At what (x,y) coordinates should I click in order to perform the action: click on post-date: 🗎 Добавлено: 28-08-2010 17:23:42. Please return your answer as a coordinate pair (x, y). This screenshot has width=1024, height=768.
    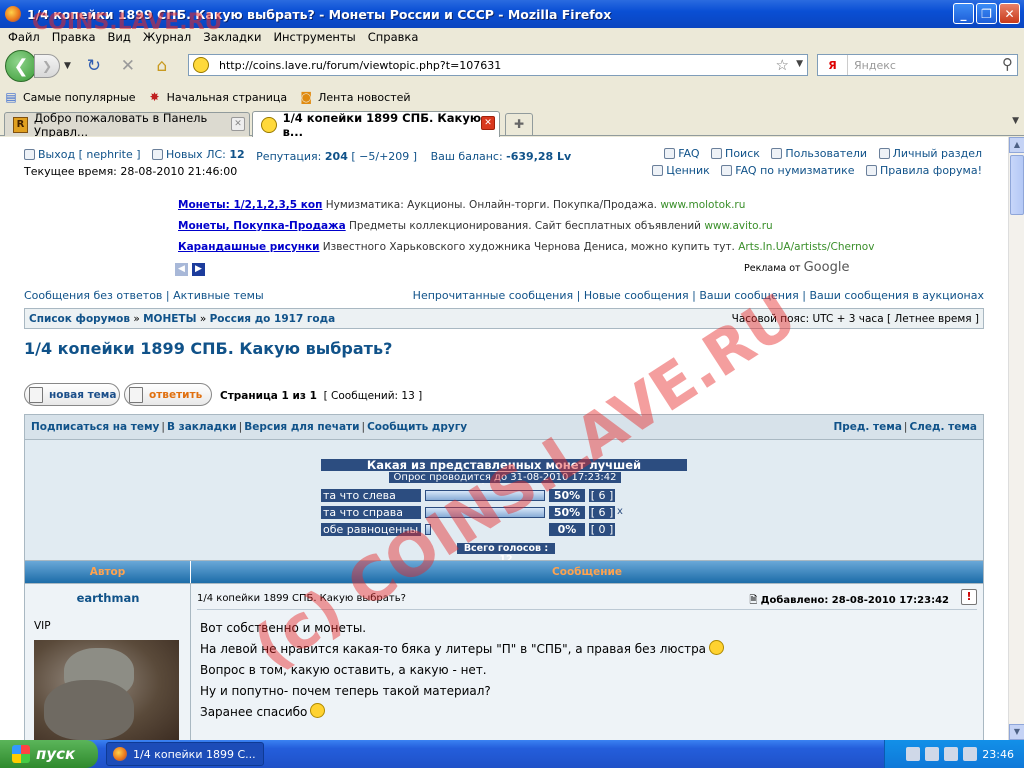
    Looking at the image, I should click on (849, 601).